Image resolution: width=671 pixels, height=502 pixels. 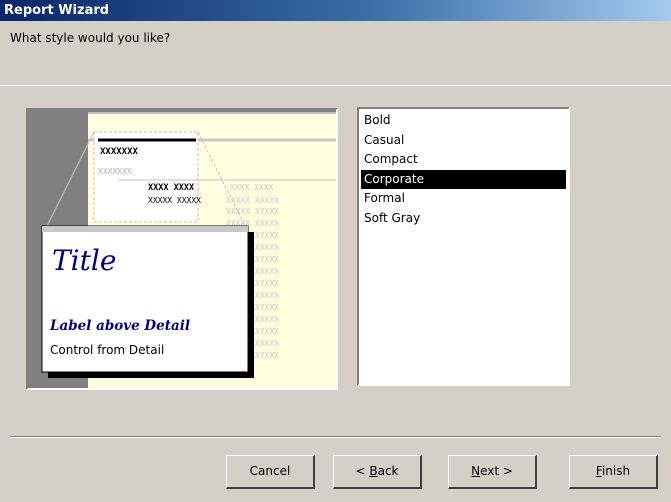 What do you see at coordinates (145, 229) in the screenshot?
I see `card-top-band` at bounding box center [145, 229].